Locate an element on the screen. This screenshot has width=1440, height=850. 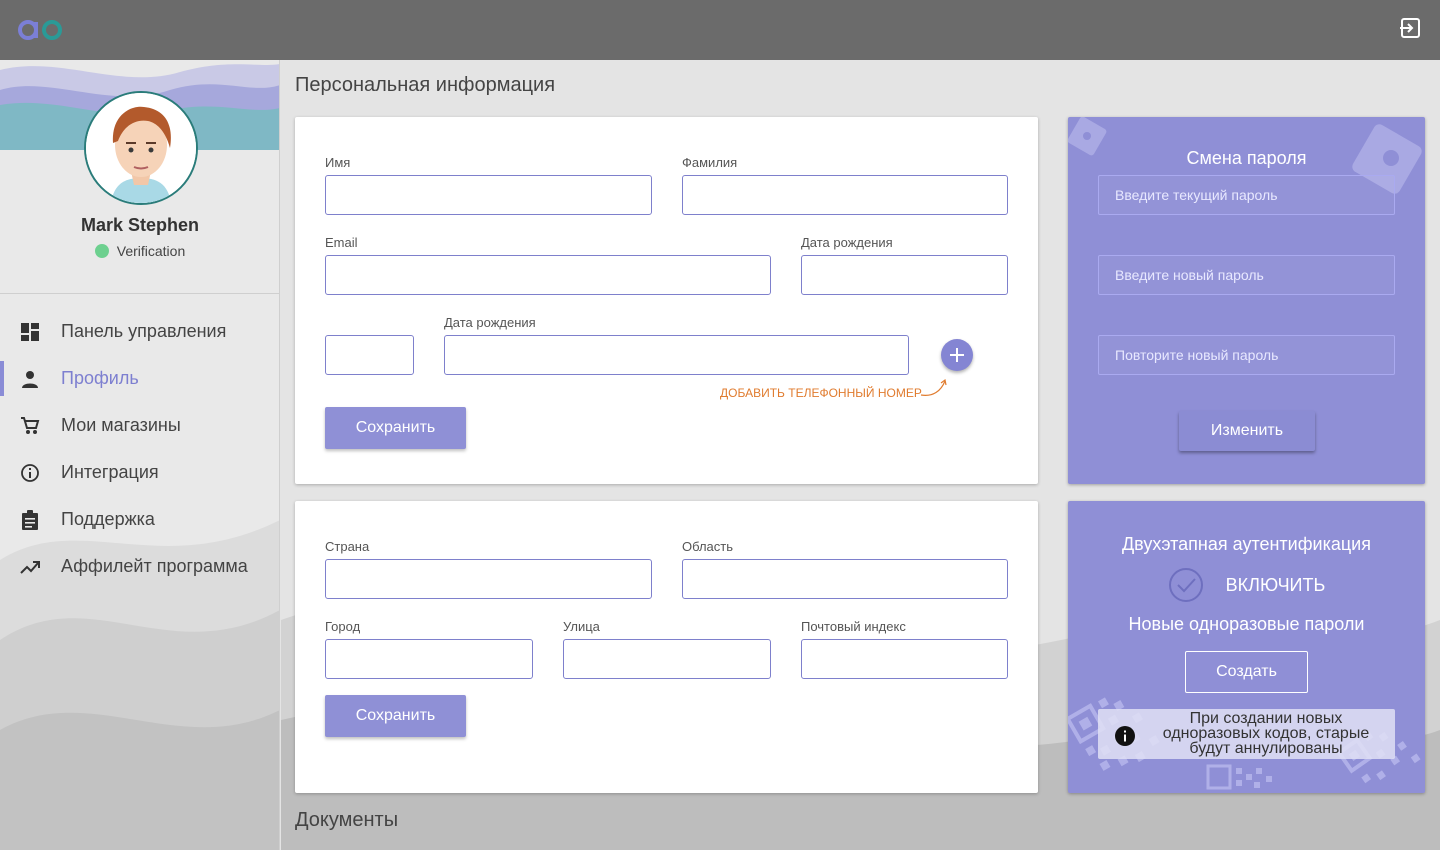
city-label: Город is located at coordinates (343, 626).